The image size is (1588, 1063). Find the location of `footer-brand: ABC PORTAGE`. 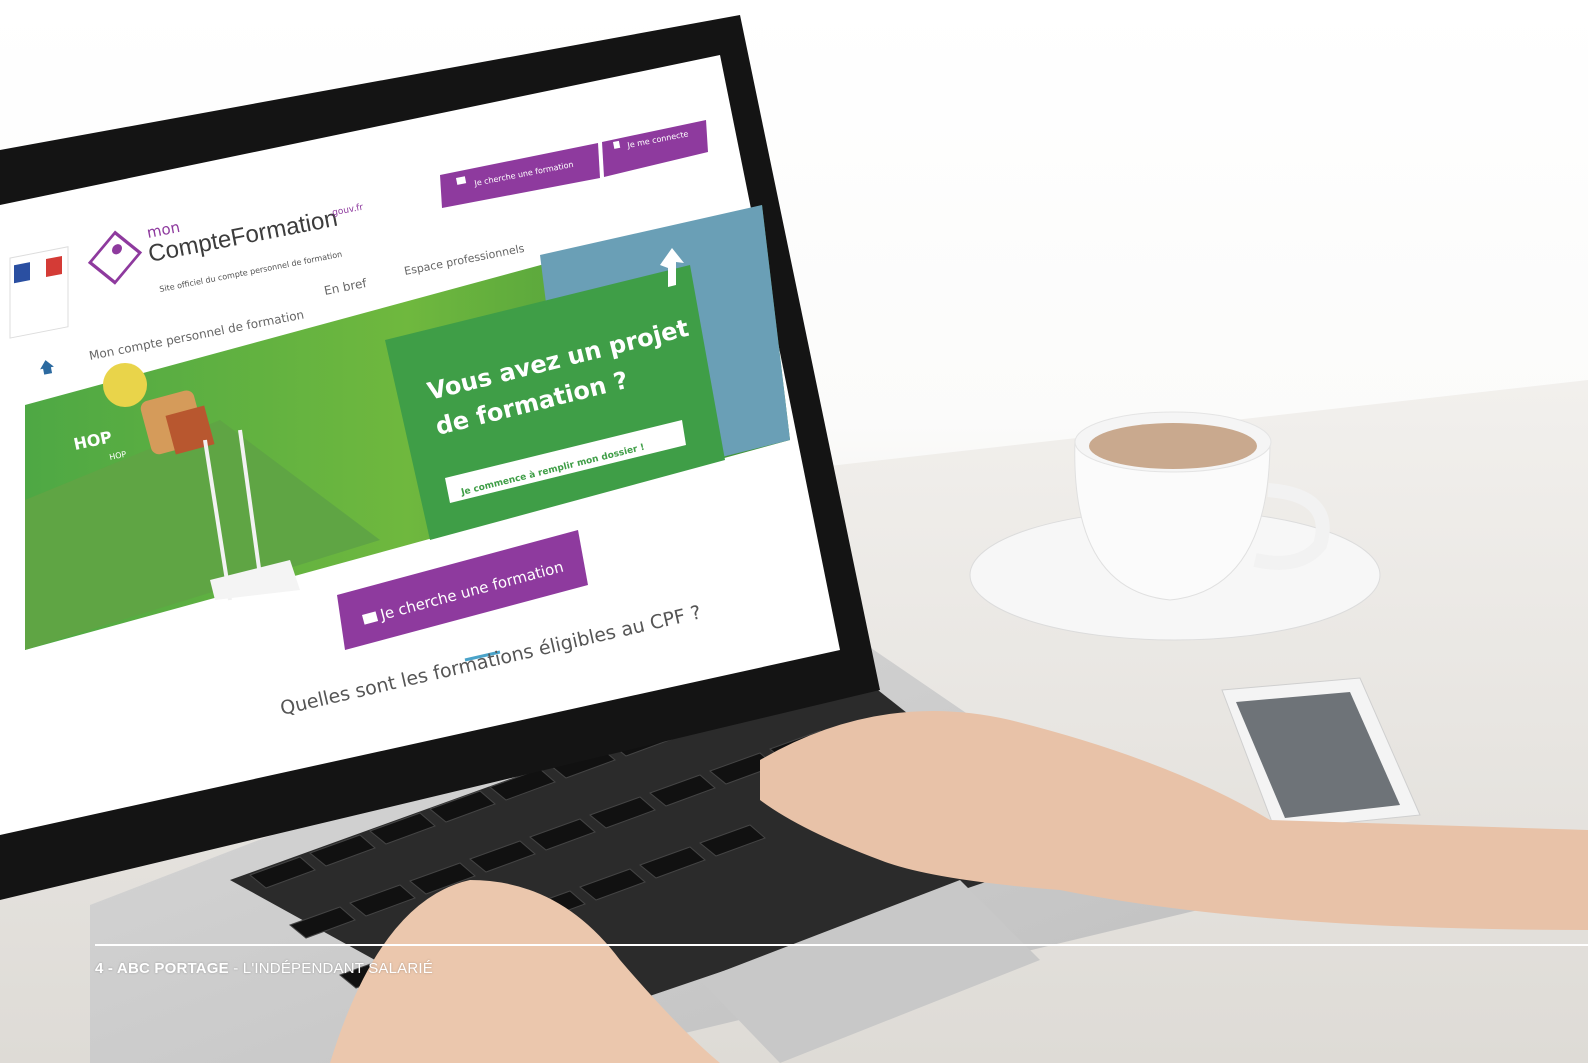

footer-brand: ABC PORTAGE is located at coordinates (172, 968).